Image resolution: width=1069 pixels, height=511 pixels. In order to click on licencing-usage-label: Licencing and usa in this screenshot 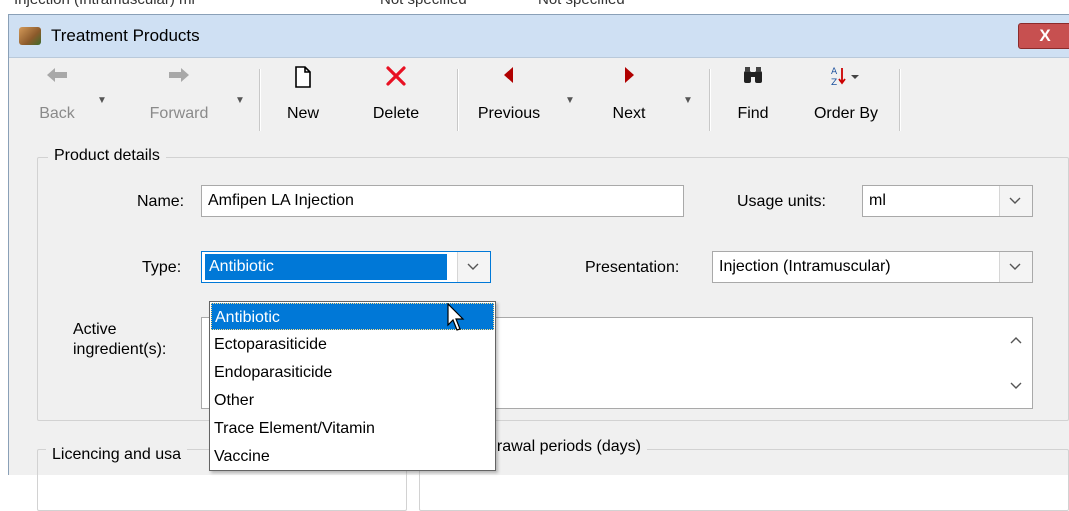, I will do `click(116, 455)`.